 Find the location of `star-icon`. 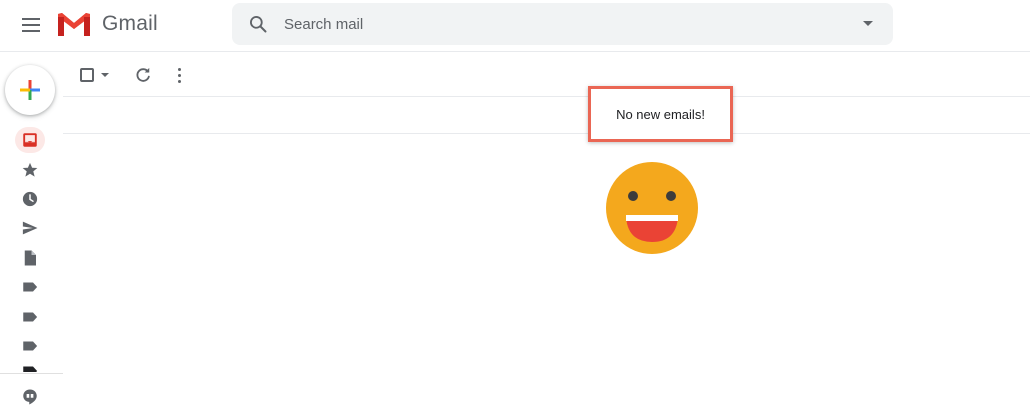

star-icon is located at coordinates (30, 169).